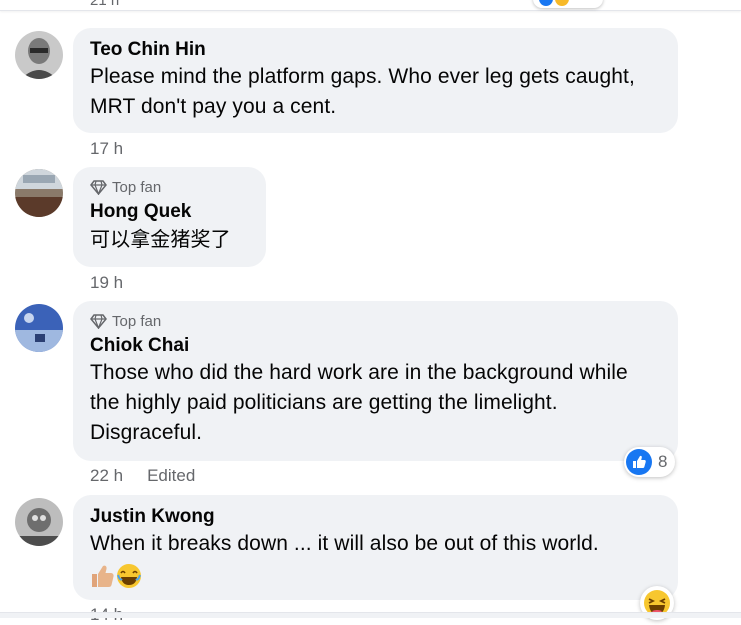  What do you see at coordinates (169, 212) in the screenshot?
I see `commenter-name: Hong Quek` at bounding box center [169, 212].